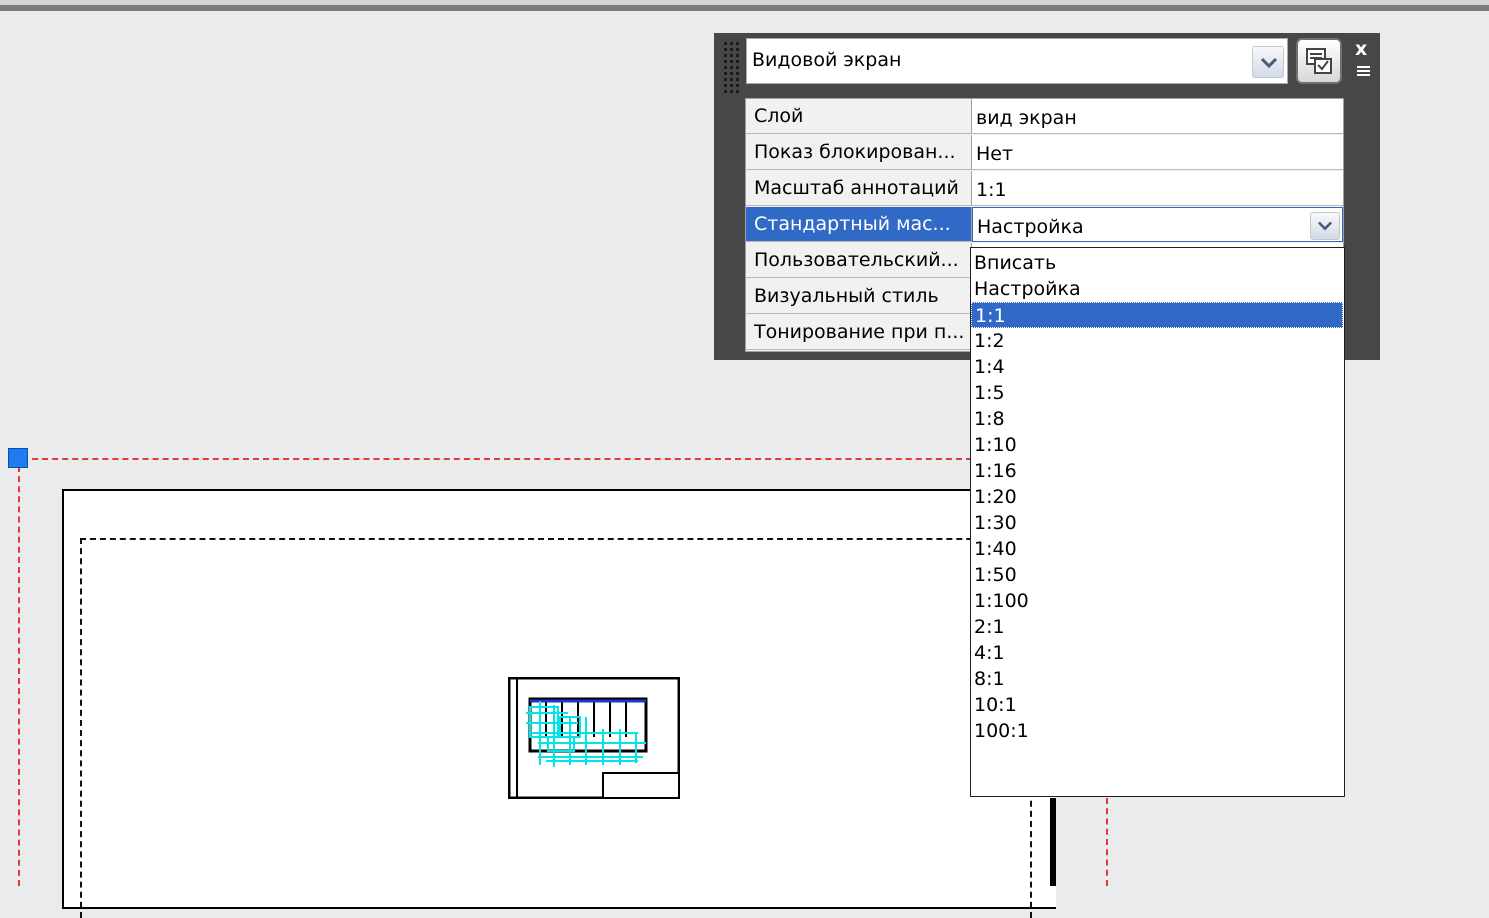  I want to click on property-row-layer: Слой вид экран, so click(1044, 117).